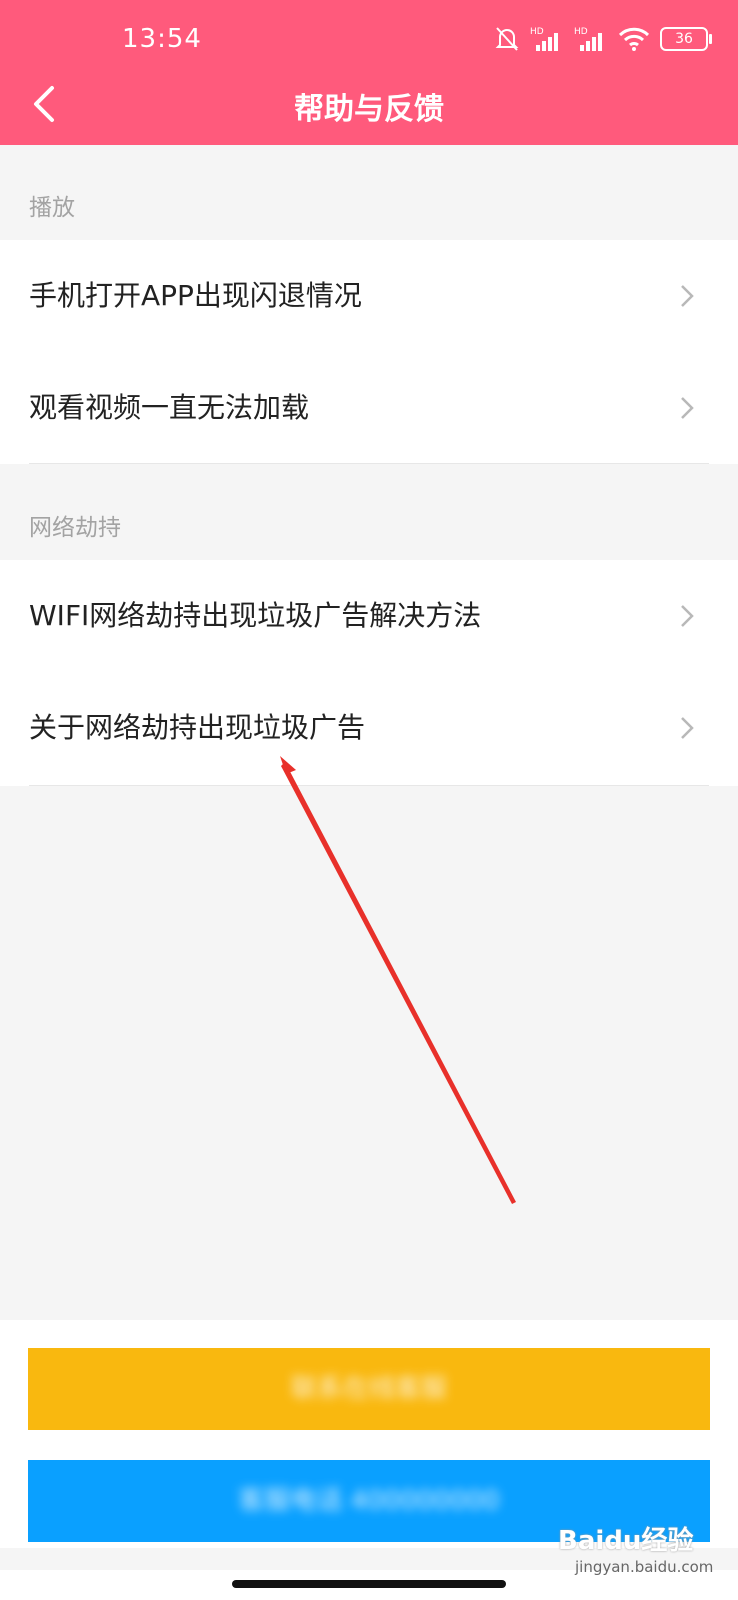 Image resolution: width=738 pixels, height=1600 pixels. Describe the element at coordinates (369, 408) in the screenshot. I see `list-item: 观看视频一直无法加载` at that location.